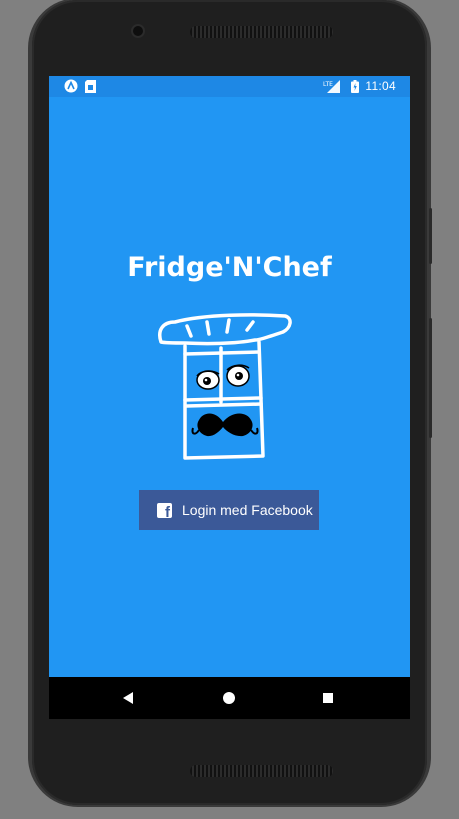  What do you see at coordinates (328, 84) in the screenshot?
I see `svg-text: LTE` at bounding box center [328, 84].